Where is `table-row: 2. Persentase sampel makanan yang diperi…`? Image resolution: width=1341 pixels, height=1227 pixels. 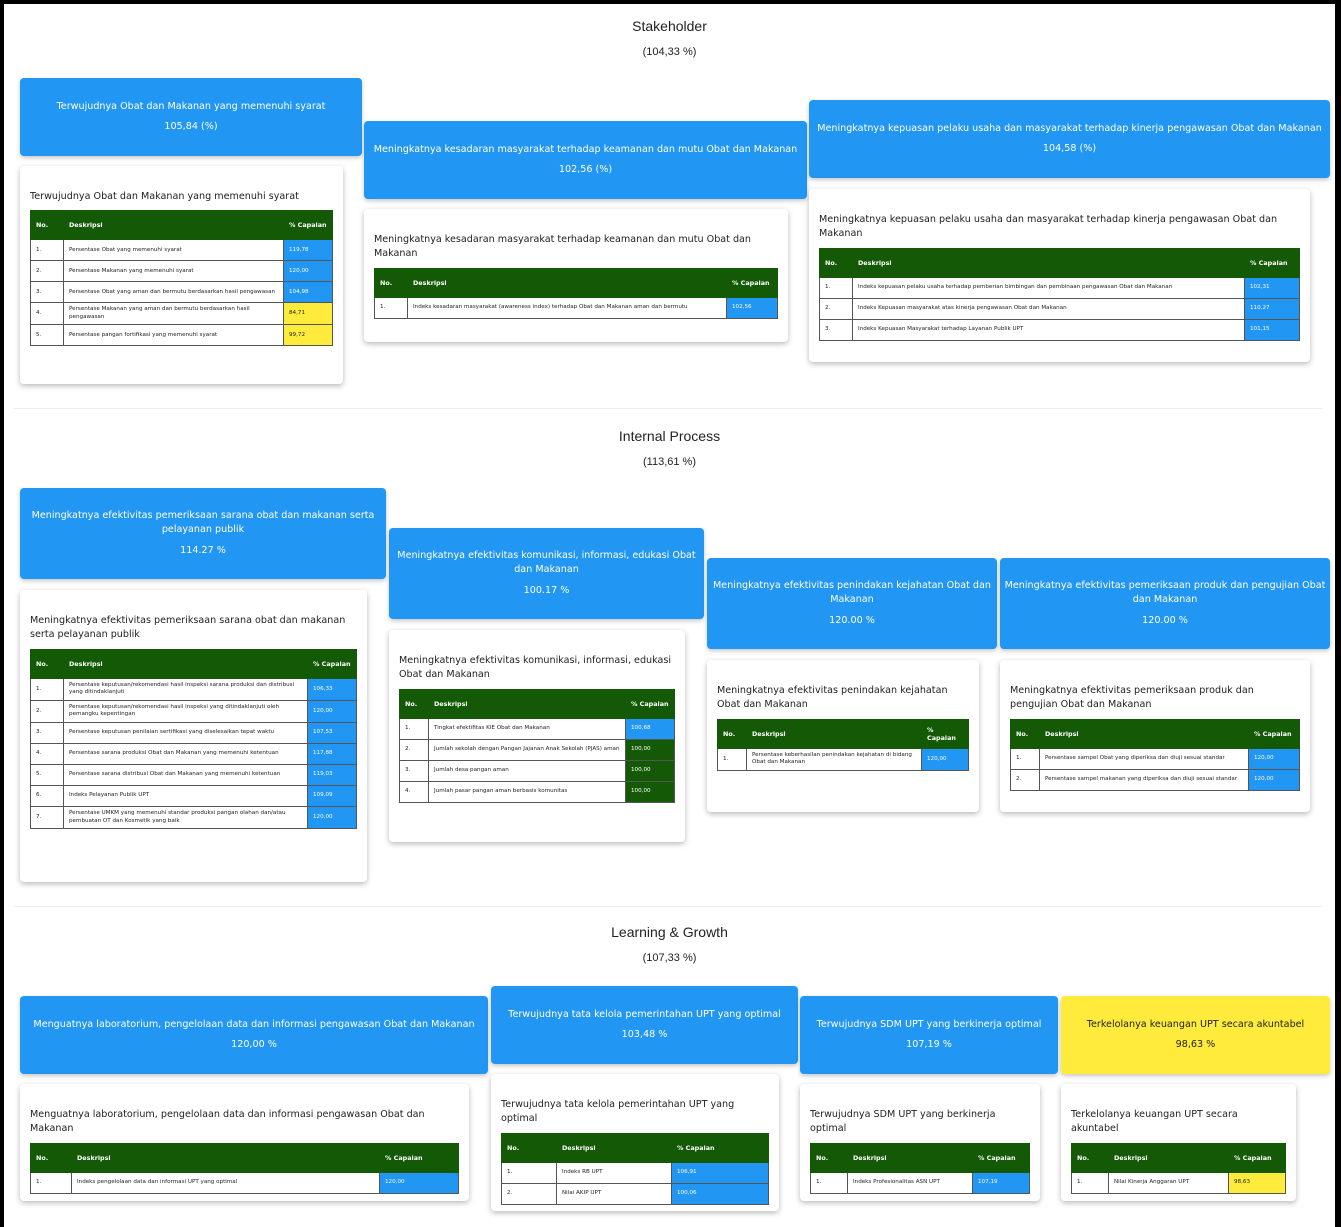 table-row: 2. Persentase sampel makanan yang diperi… is located at coordinates (1155, 779).